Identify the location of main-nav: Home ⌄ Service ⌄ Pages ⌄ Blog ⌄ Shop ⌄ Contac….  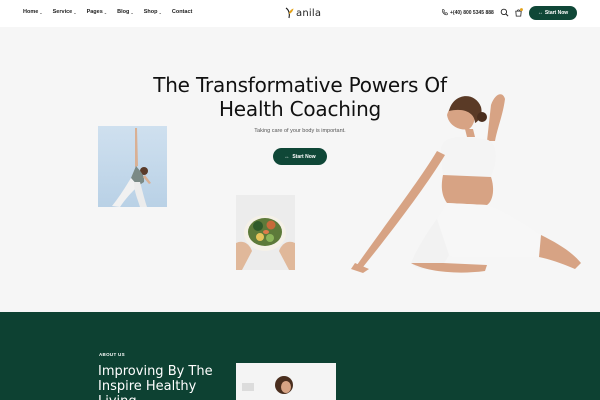
(107, 12).